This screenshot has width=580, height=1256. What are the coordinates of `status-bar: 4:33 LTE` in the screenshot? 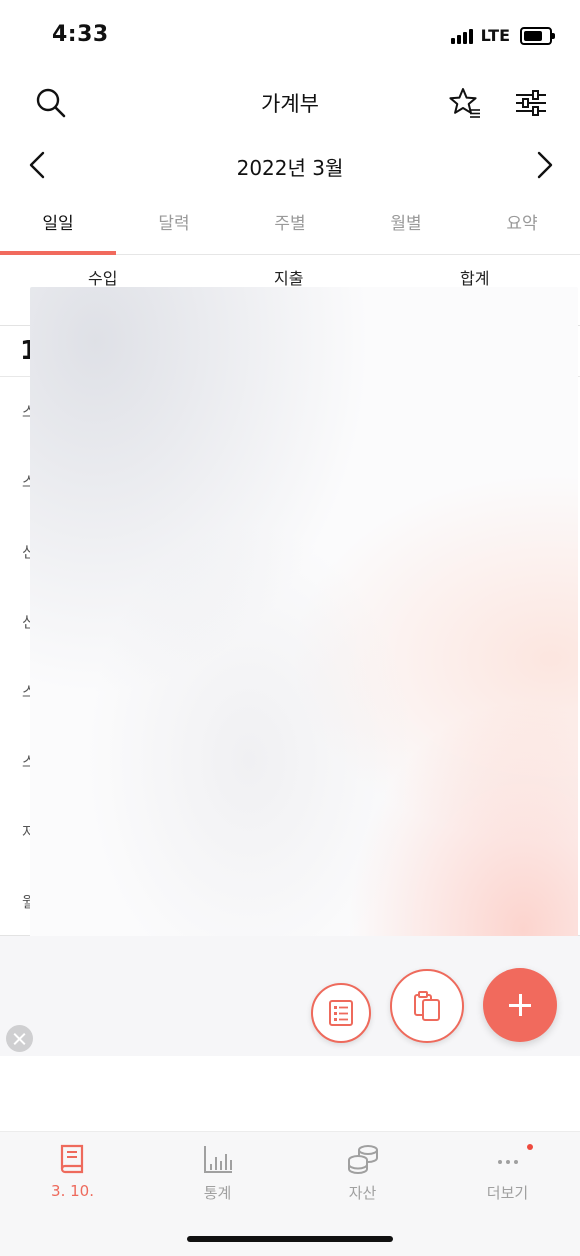 It's located at (290, 36).